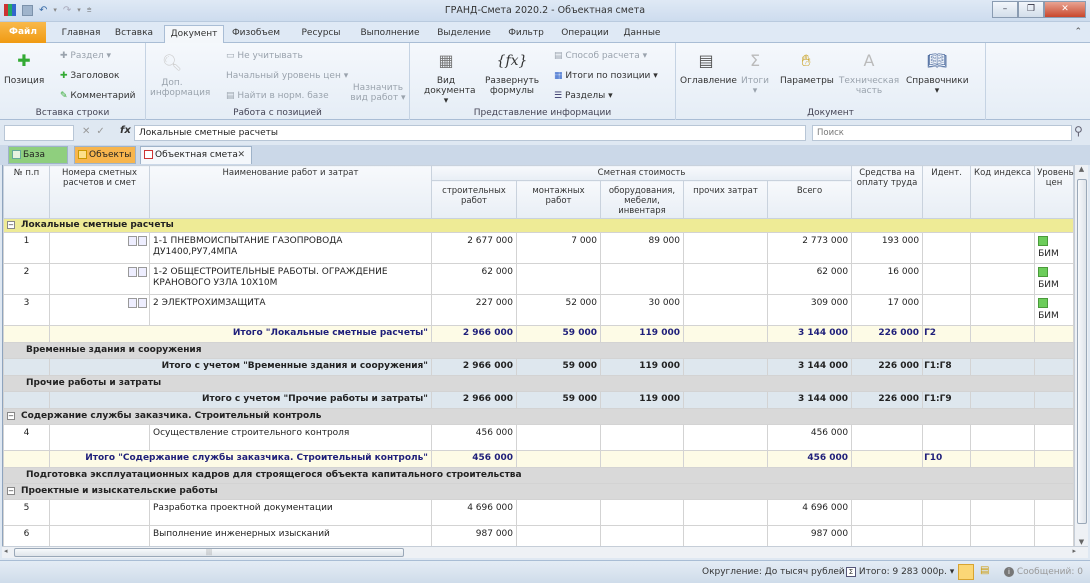 This screenshot has height=583, width=1090. What do you see at coordinates (81, 34) in the screenshot?
I see `tab-home: Главная` at bounding box center [81, 34].